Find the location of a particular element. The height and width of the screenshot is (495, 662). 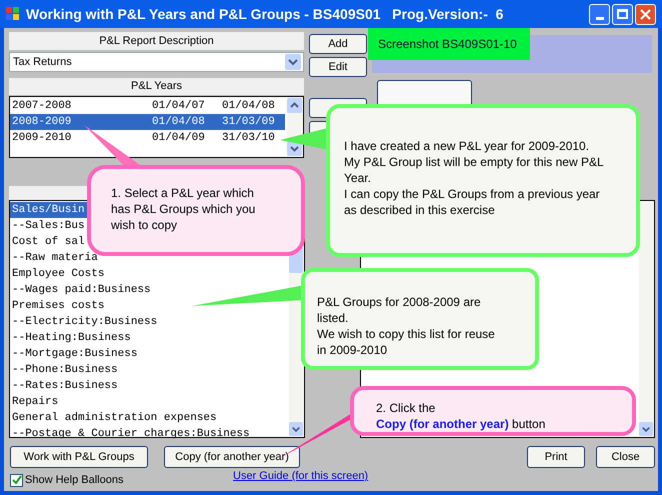

minimize-button is located at coordinates (599, 14).